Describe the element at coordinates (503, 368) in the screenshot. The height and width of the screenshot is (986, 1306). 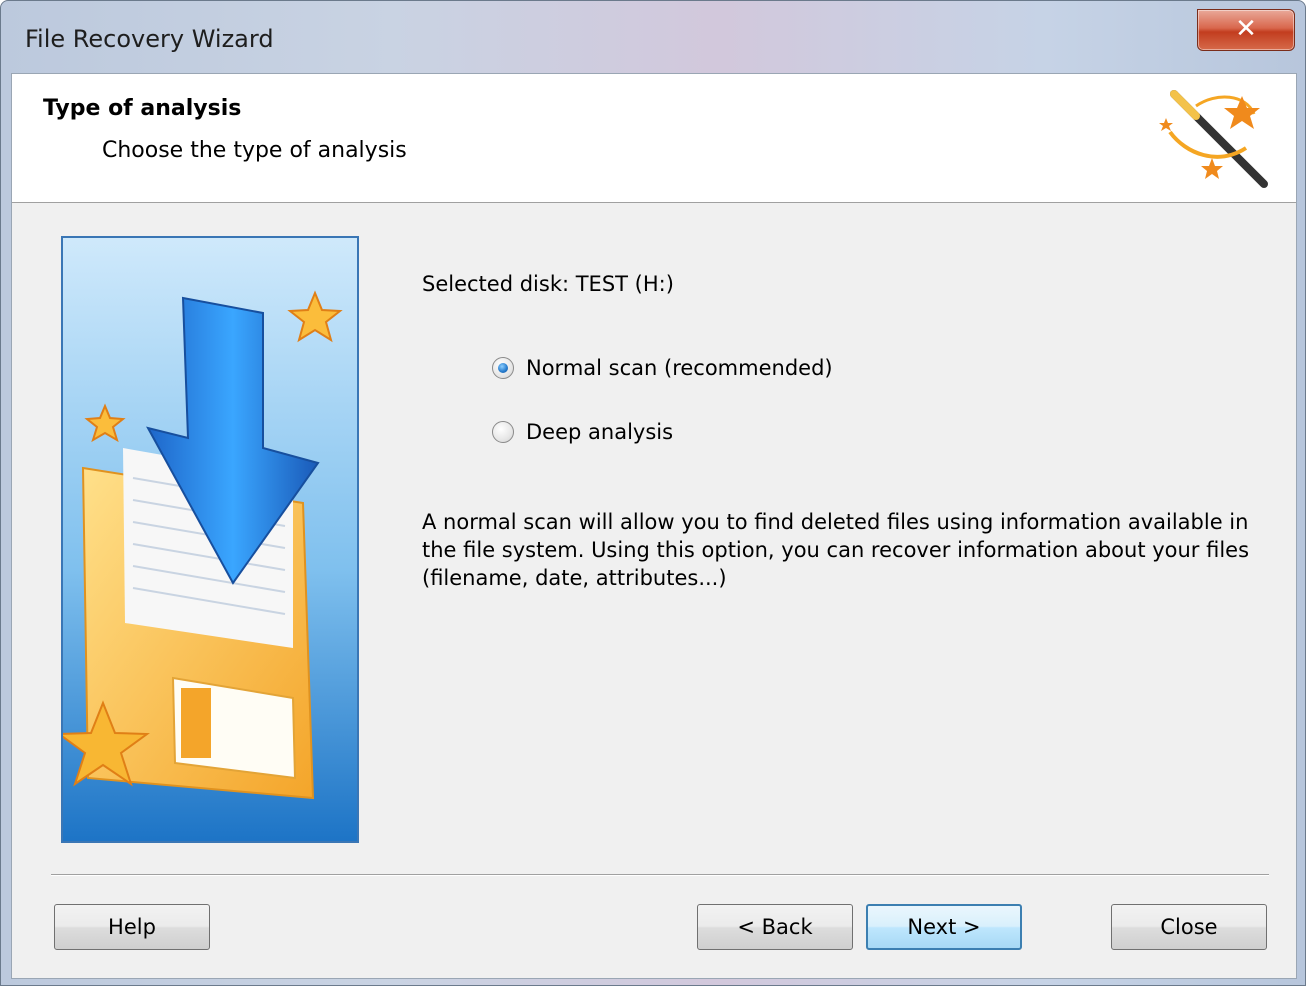
I see `radio-button-checked` at that location.